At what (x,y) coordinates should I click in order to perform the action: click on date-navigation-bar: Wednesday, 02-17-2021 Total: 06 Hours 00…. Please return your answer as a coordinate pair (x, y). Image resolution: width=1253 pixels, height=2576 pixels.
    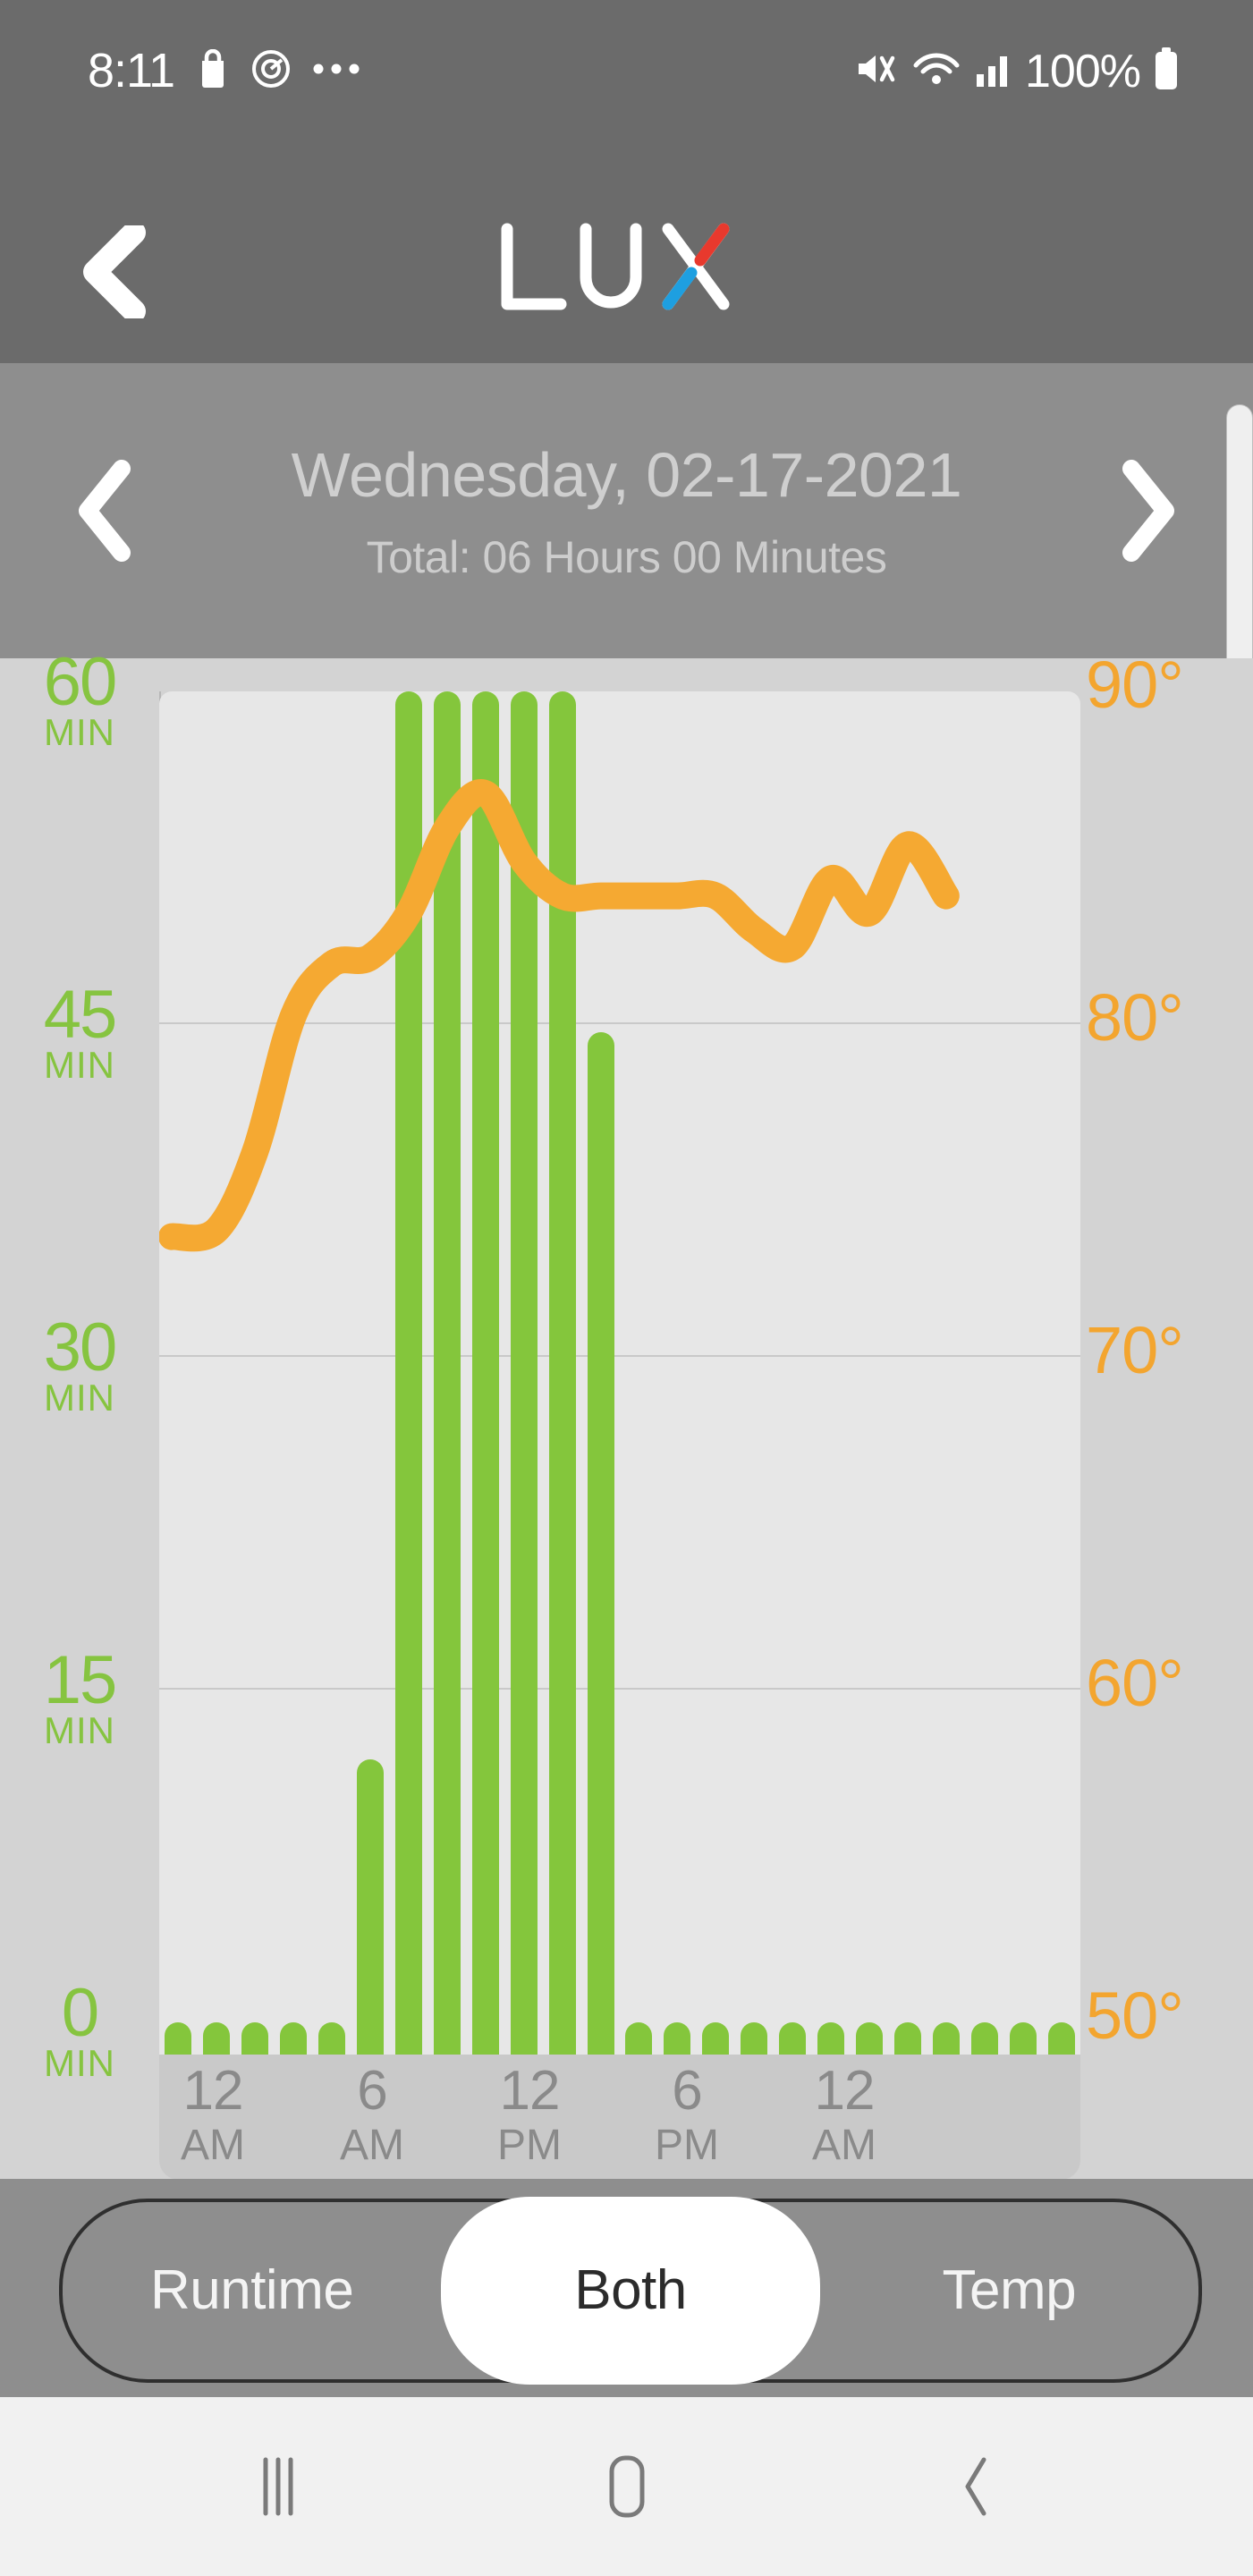
    Looking at the image, I should click on (626, 510).